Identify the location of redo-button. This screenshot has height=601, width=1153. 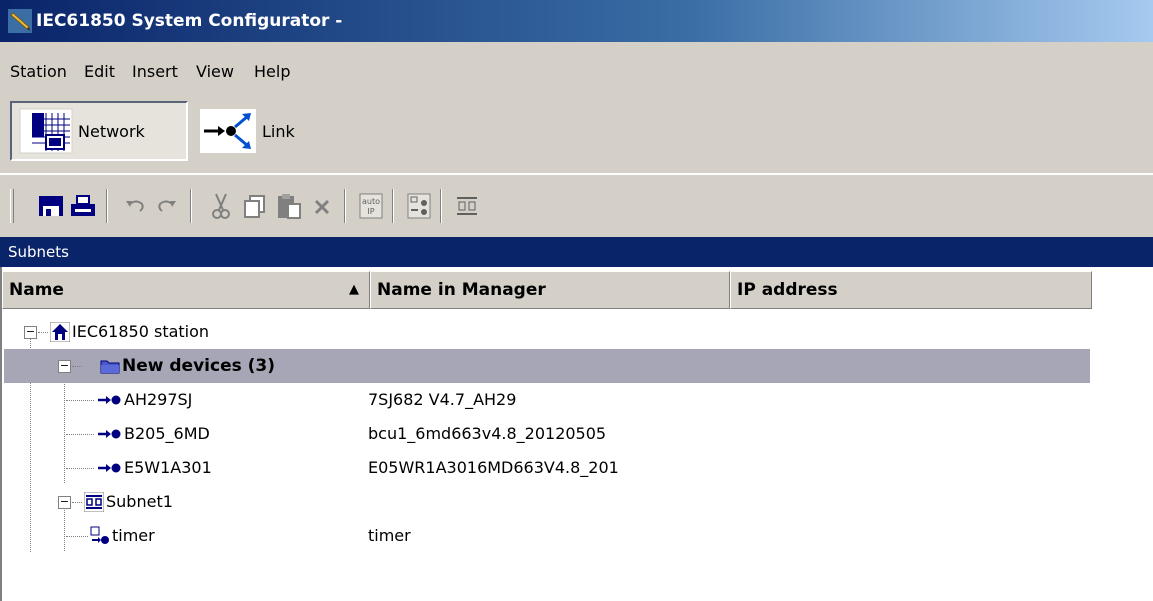
(167, 206).